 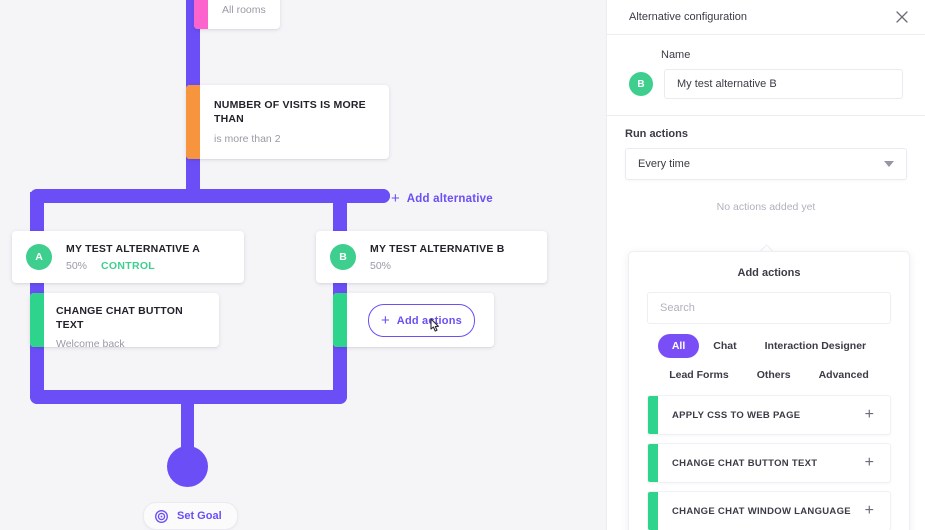 I want to click on node-subtitle: All rooms, so click(x=244, y=10).